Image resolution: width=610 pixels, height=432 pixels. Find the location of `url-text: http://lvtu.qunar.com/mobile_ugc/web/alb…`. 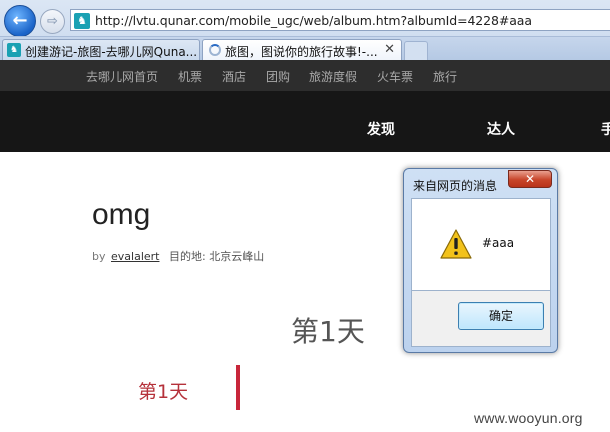

url-text: http://lvtu.qunar.com/mobile_ugc/web/alb… is located at coordinates (313, 20).